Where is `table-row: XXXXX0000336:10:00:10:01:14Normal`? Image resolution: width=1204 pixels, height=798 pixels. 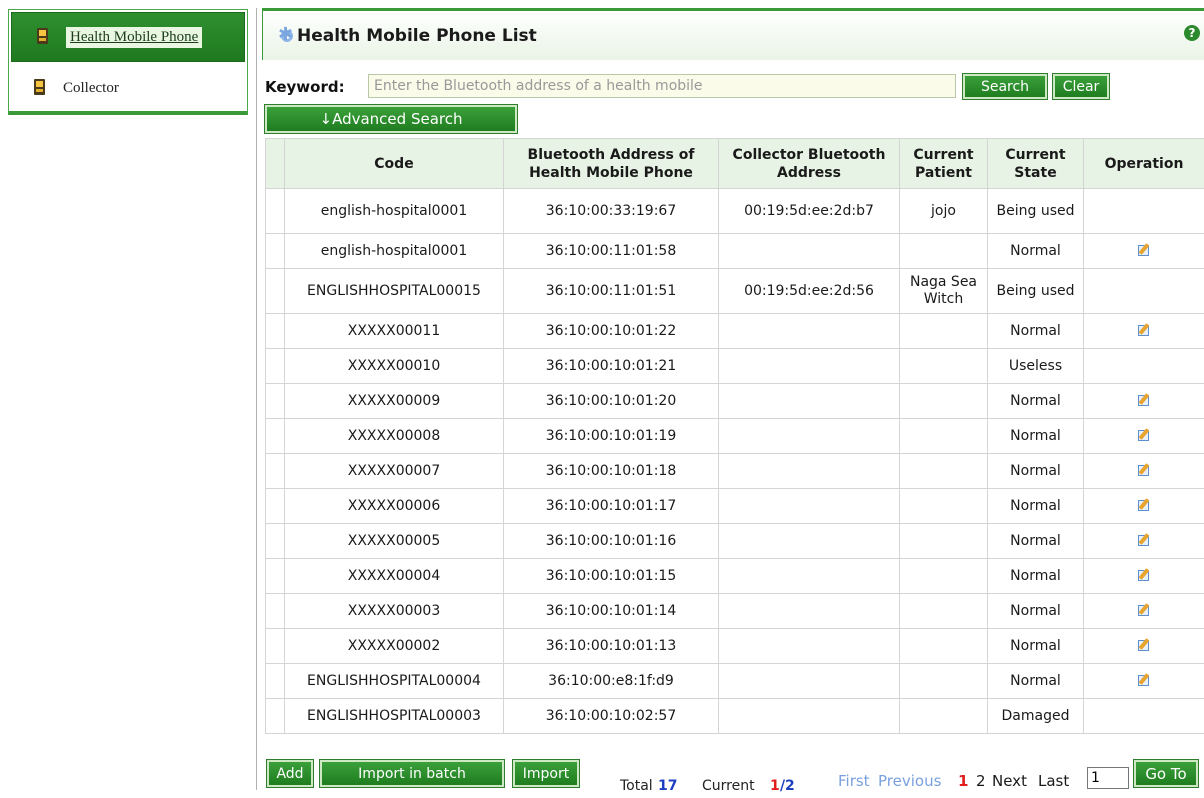 table-row: XXXXX0000336:10:00:10:01:14Normal is located at coordinates (735, 611).